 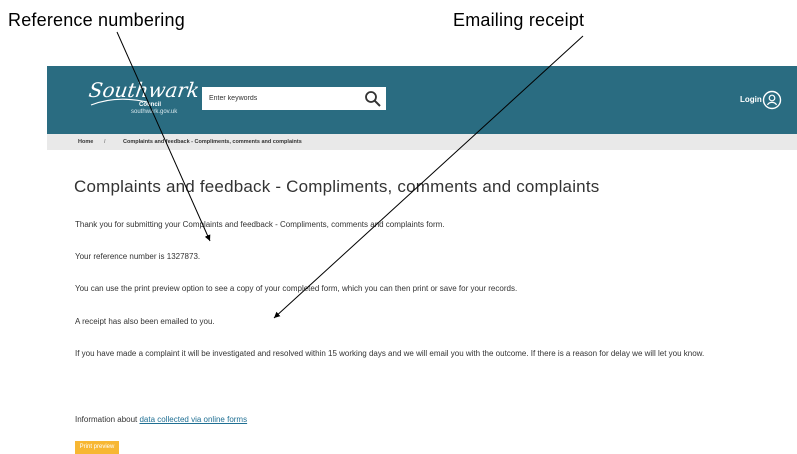 What do you see at coordinates (373, 99) in the screenshot?
I see `search-icon` at bounding box center [373, 99].